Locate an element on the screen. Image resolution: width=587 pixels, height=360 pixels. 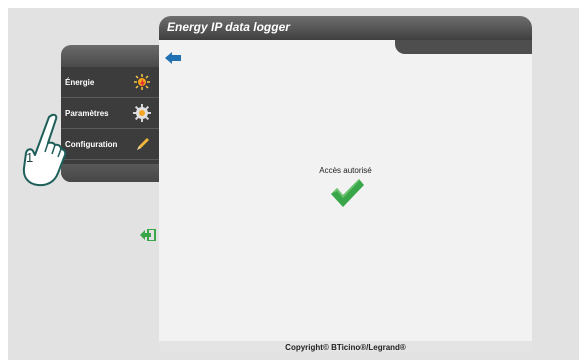
back-arrow-icon is located at coordinates (173, 58).